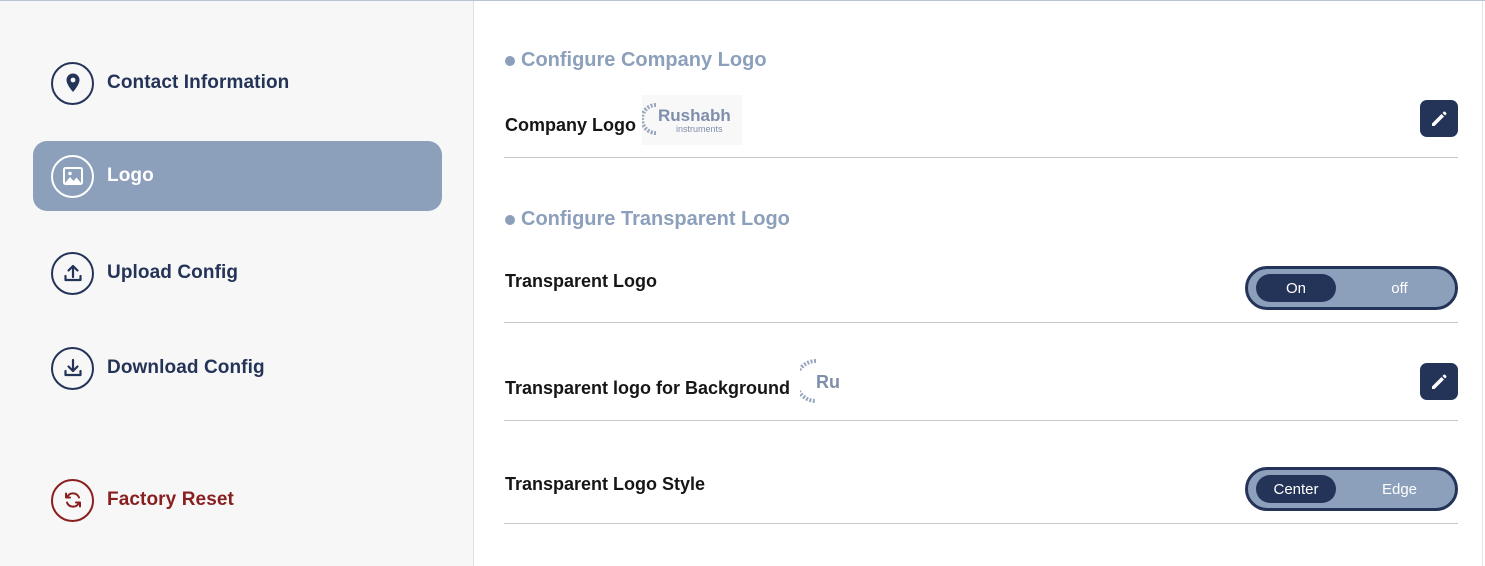 The width and height of the screenshot is (1485, 566). I want to click on sidebar-item-logo: Logo, so click(237, 176).